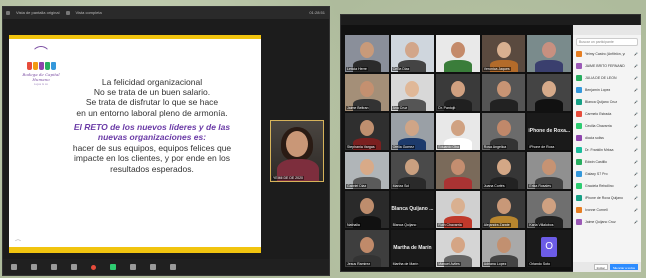 The height and width of the screenshot is (278, 646). I want to click on participant-video-tile: Blanca Quijano ... Blanca Quijano, so click(412, 209).